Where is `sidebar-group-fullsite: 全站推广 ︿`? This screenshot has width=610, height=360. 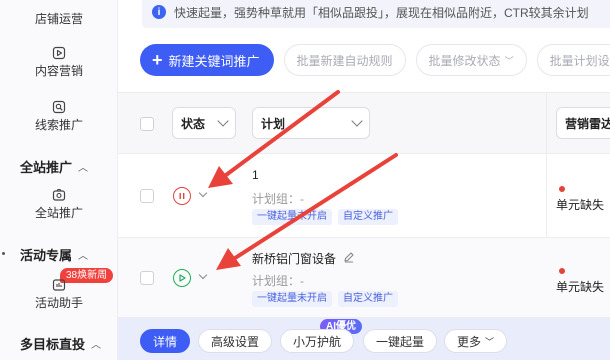 sidebar-group-fullsite: 全站推广 ︿ is located at coordinates (54, 166).